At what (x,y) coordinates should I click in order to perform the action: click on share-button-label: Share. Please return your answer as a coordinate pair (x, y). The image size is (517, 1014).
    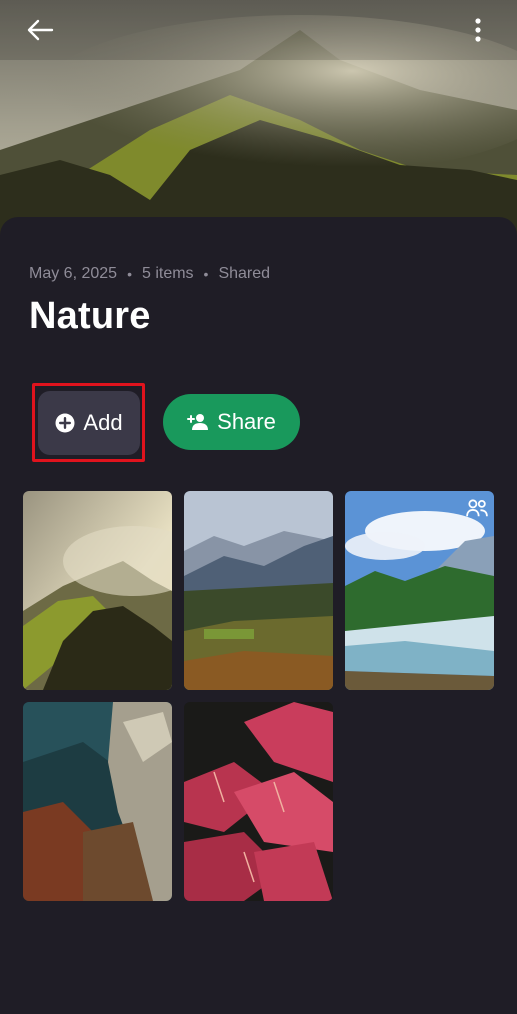
    Looking at the image, I should click on (246, 421).